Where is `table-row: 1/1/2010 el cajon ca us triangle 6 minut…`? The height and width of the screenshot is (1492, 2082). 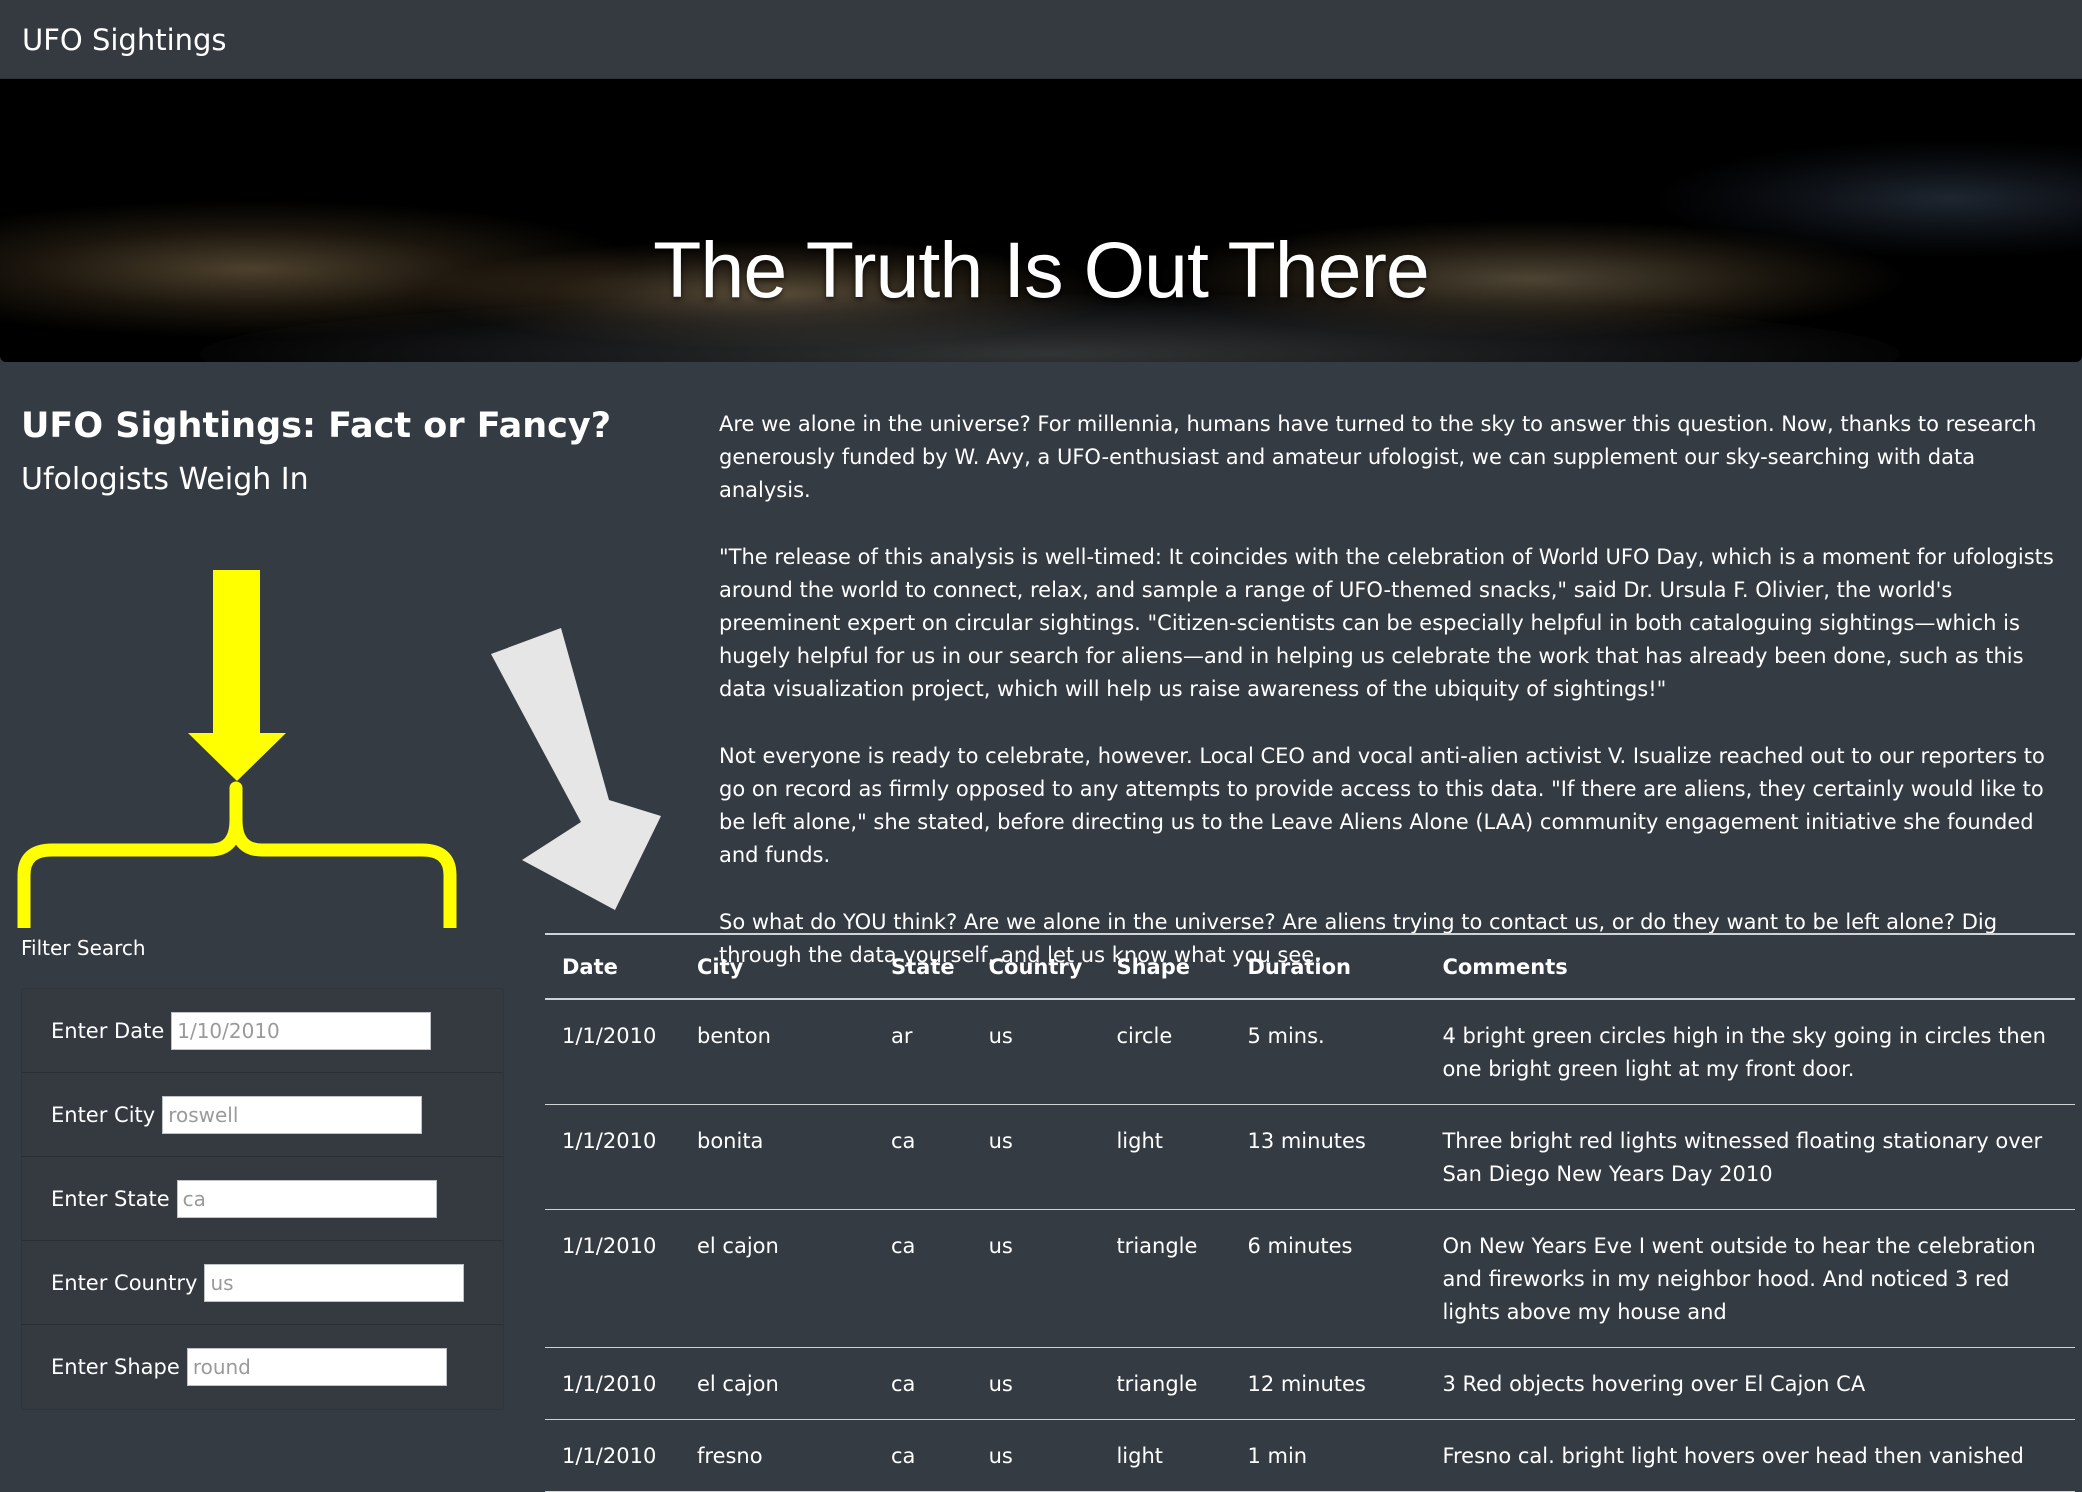
table-row: 1/1/2010 el cajon ca us triangle 6 minut… is located at coordinates (1310, 1278).